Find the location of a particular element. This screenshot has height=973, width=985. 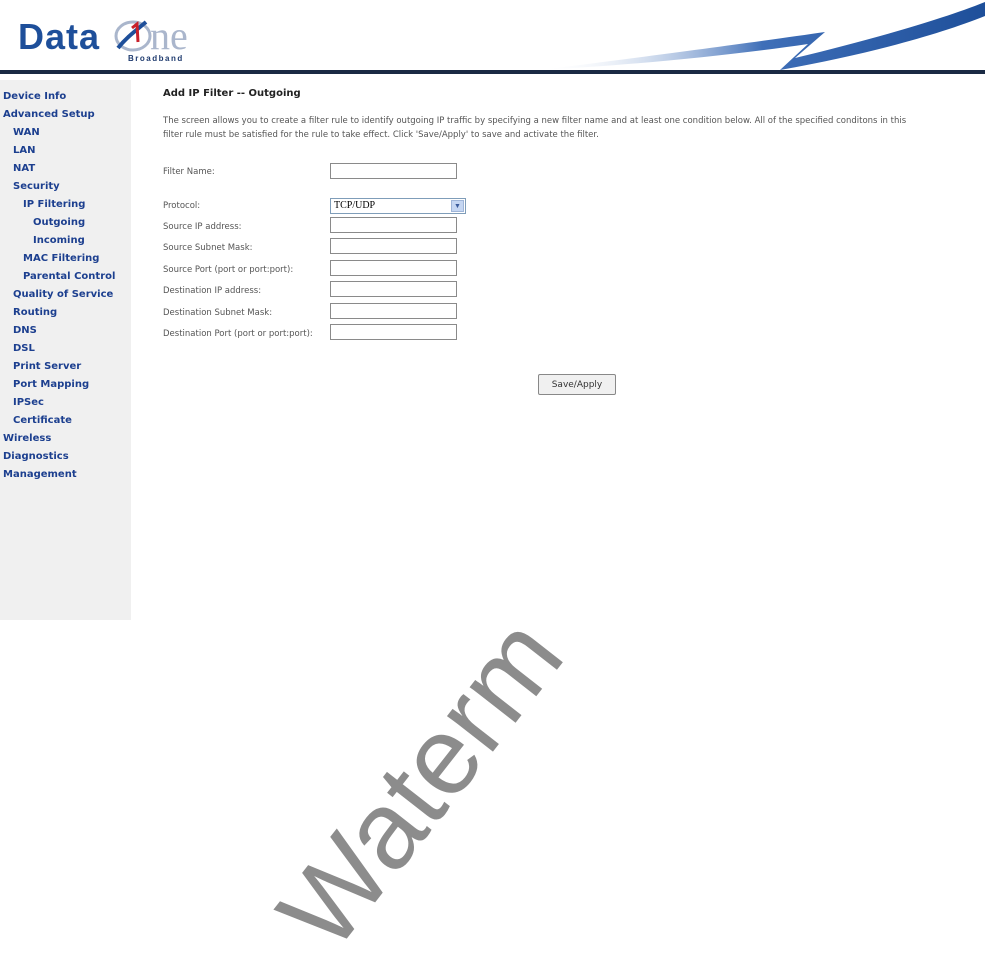

source-port-label: Source Port (port or port:port): is located at coordinates (228, 270).